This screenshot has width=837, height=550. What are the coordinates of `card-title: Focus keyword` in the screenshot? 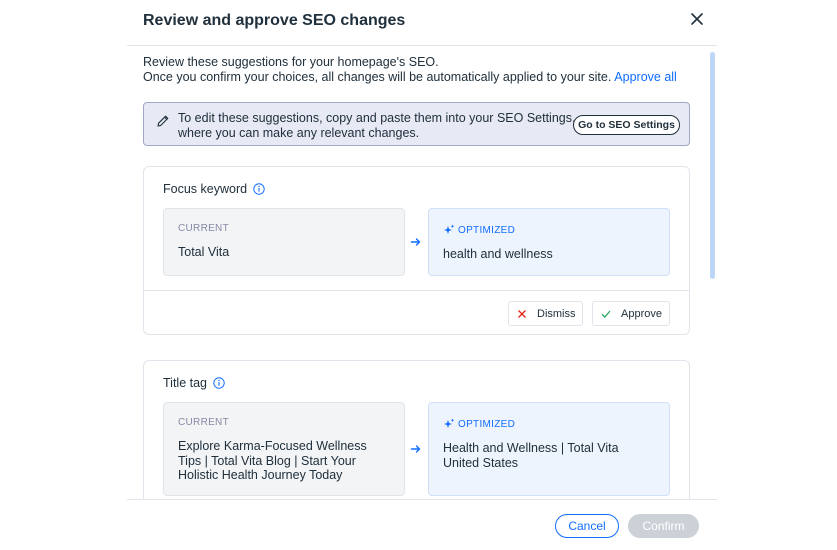 It's located at (214, 189).